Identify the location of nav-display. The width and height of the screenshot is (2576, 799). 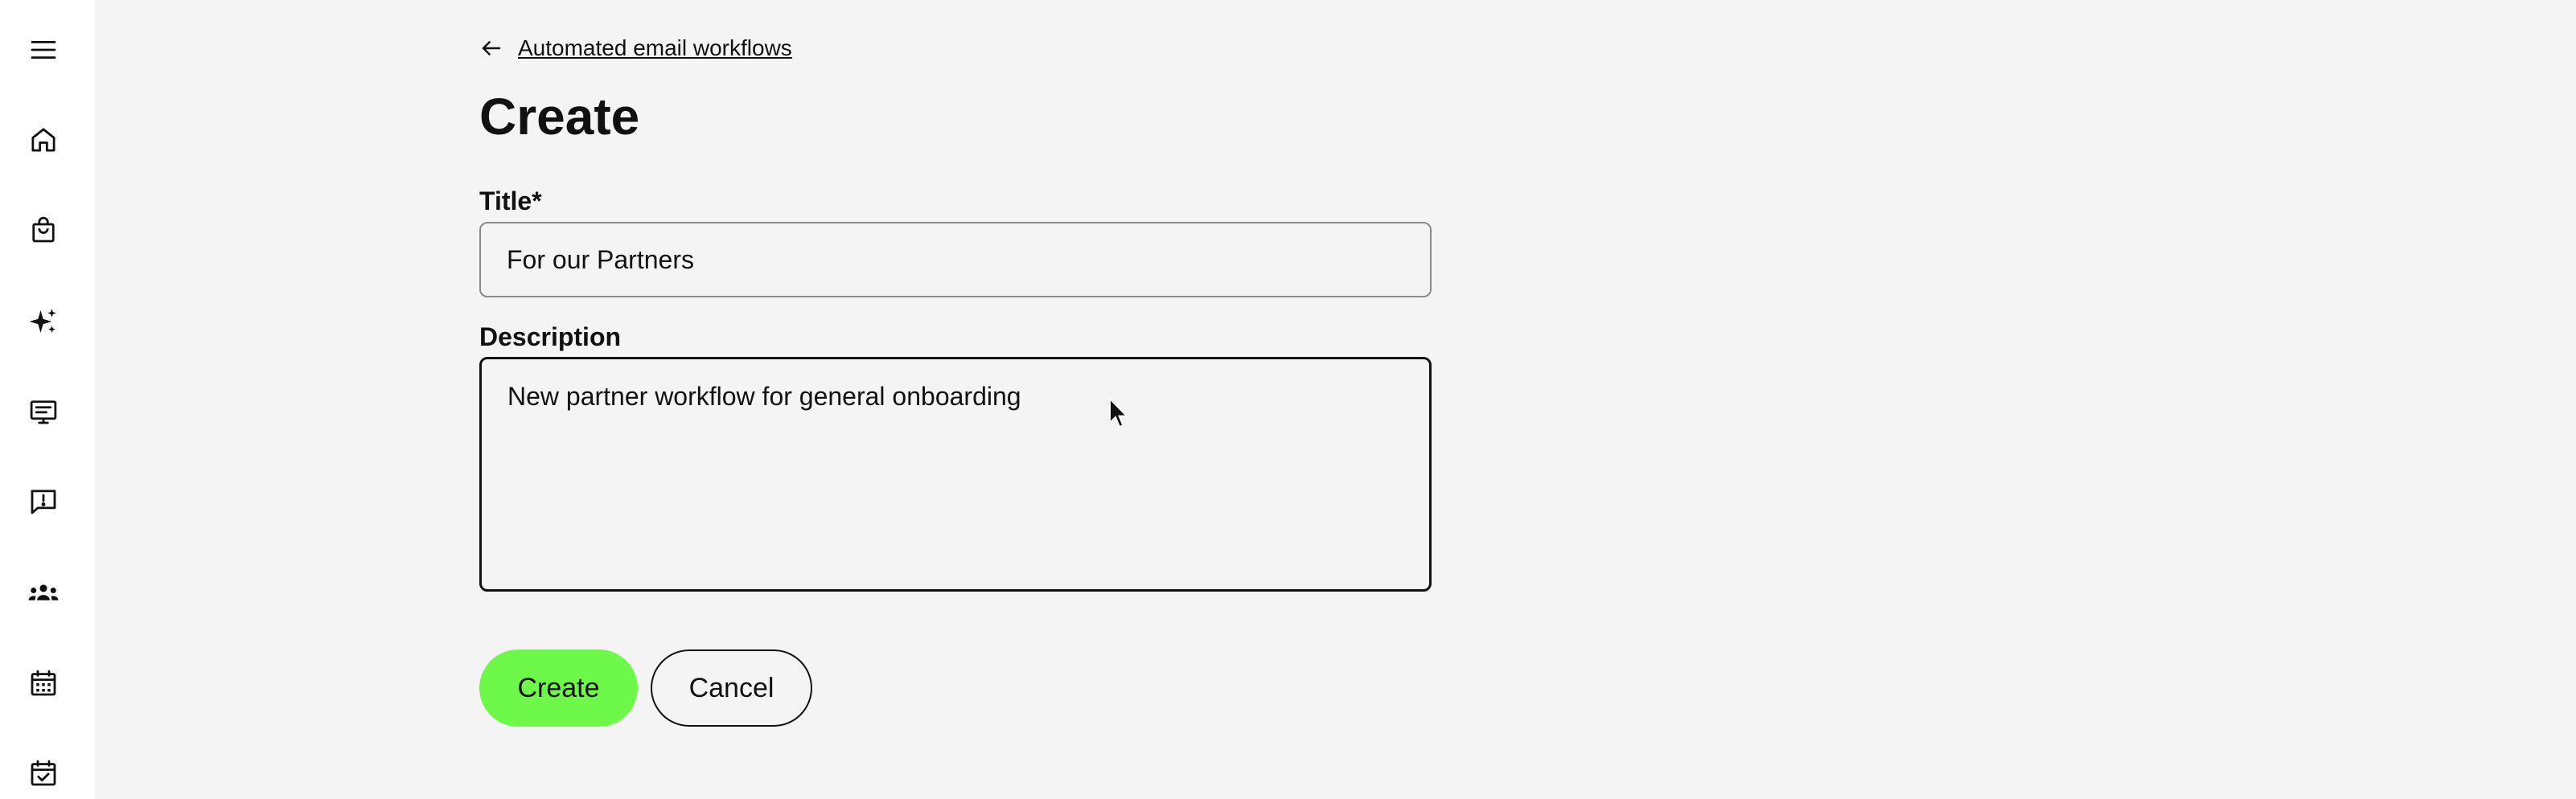
(43, 411).